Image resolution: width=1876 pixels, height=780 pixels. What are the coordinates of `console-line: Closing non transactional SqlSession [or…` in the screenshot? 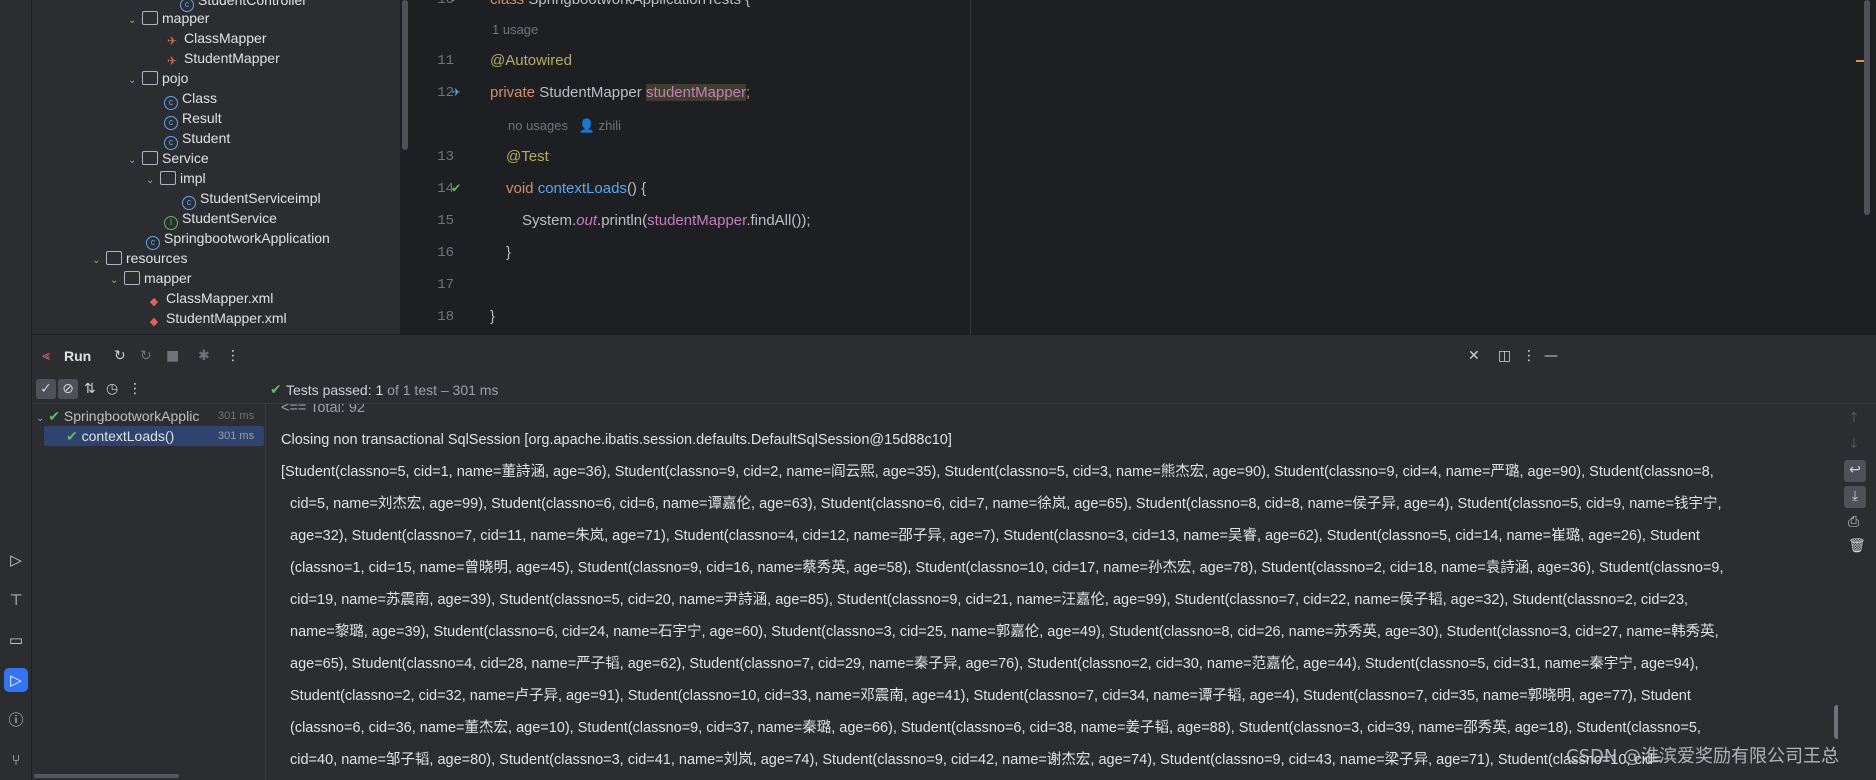 It's located at (616, 440).